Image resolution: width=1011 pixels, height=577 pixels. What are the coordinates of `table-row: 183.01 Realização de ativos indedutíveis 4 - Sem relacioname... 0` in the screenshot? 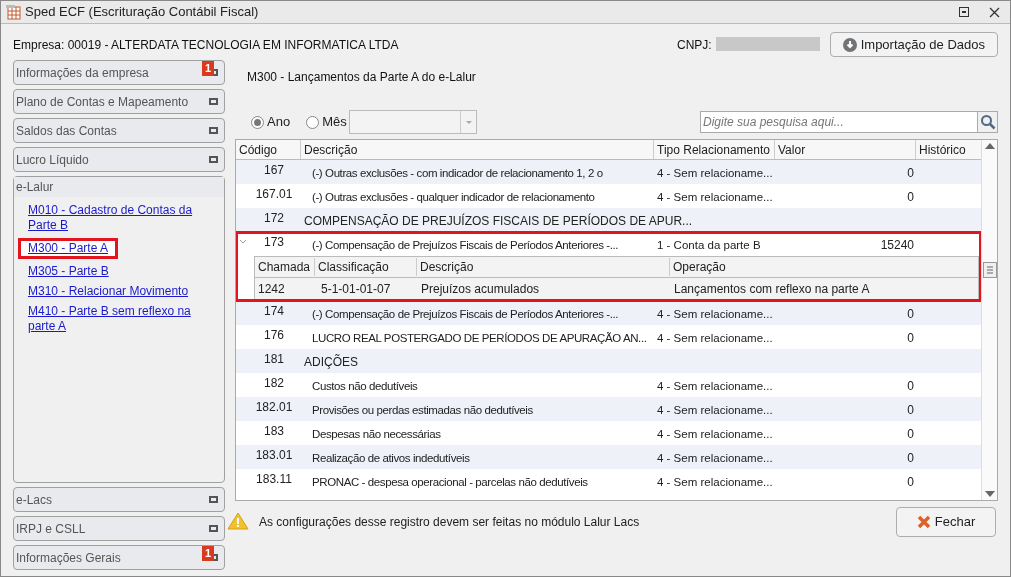 It's located at (608, 457).